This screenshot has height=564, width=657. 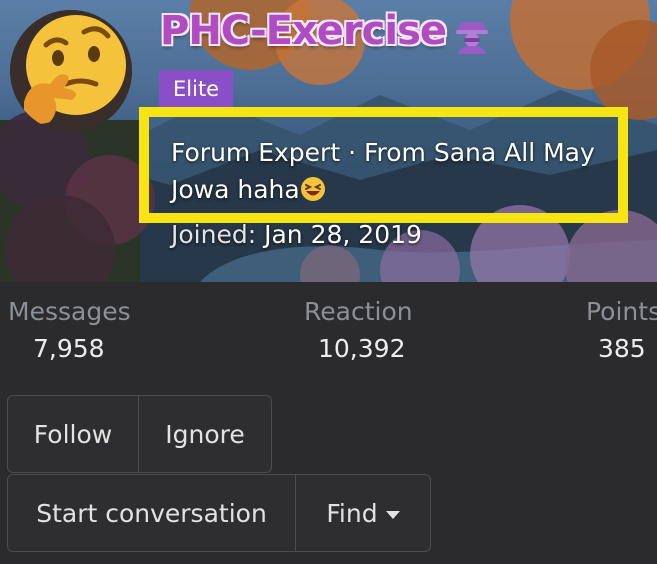 What do you see at coordinates (151, 513) in the screenshot?
I see `start-conversation-button: Start conversation` at bounding box center [151, 513].